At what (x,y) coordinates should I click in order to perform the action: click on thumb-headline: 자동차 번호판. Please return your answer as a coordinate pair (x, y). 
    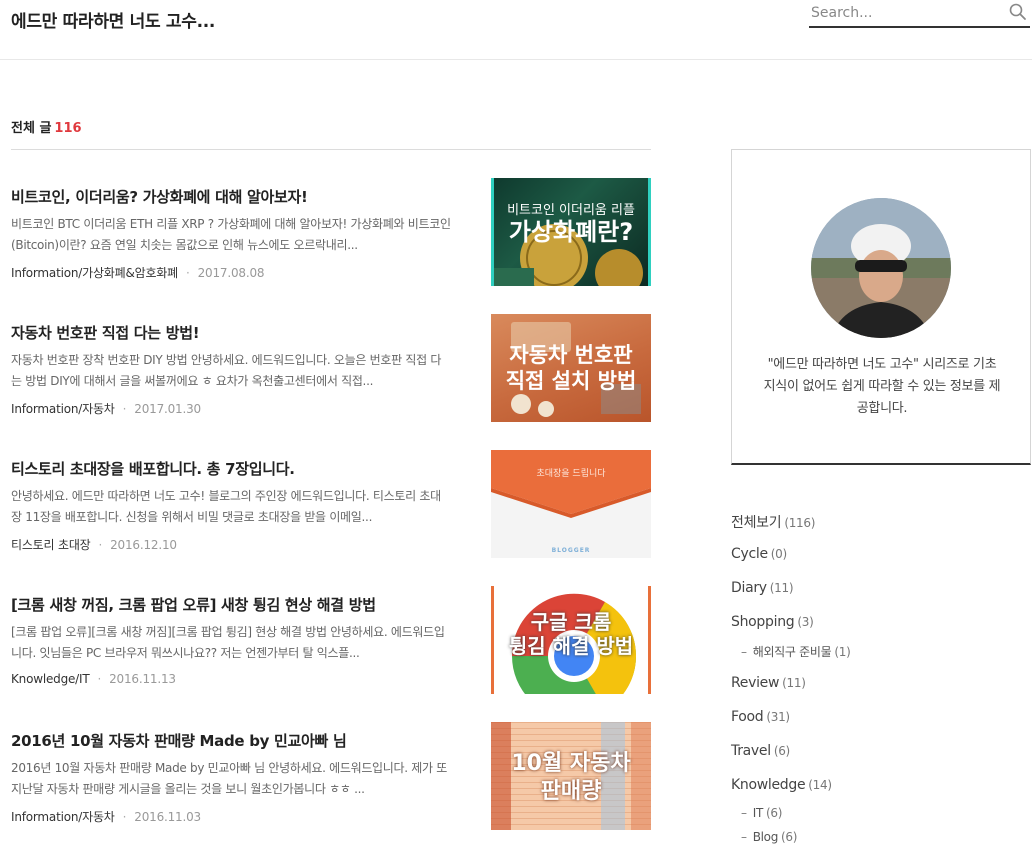
    Looking at the image, I should click on (571, 355).